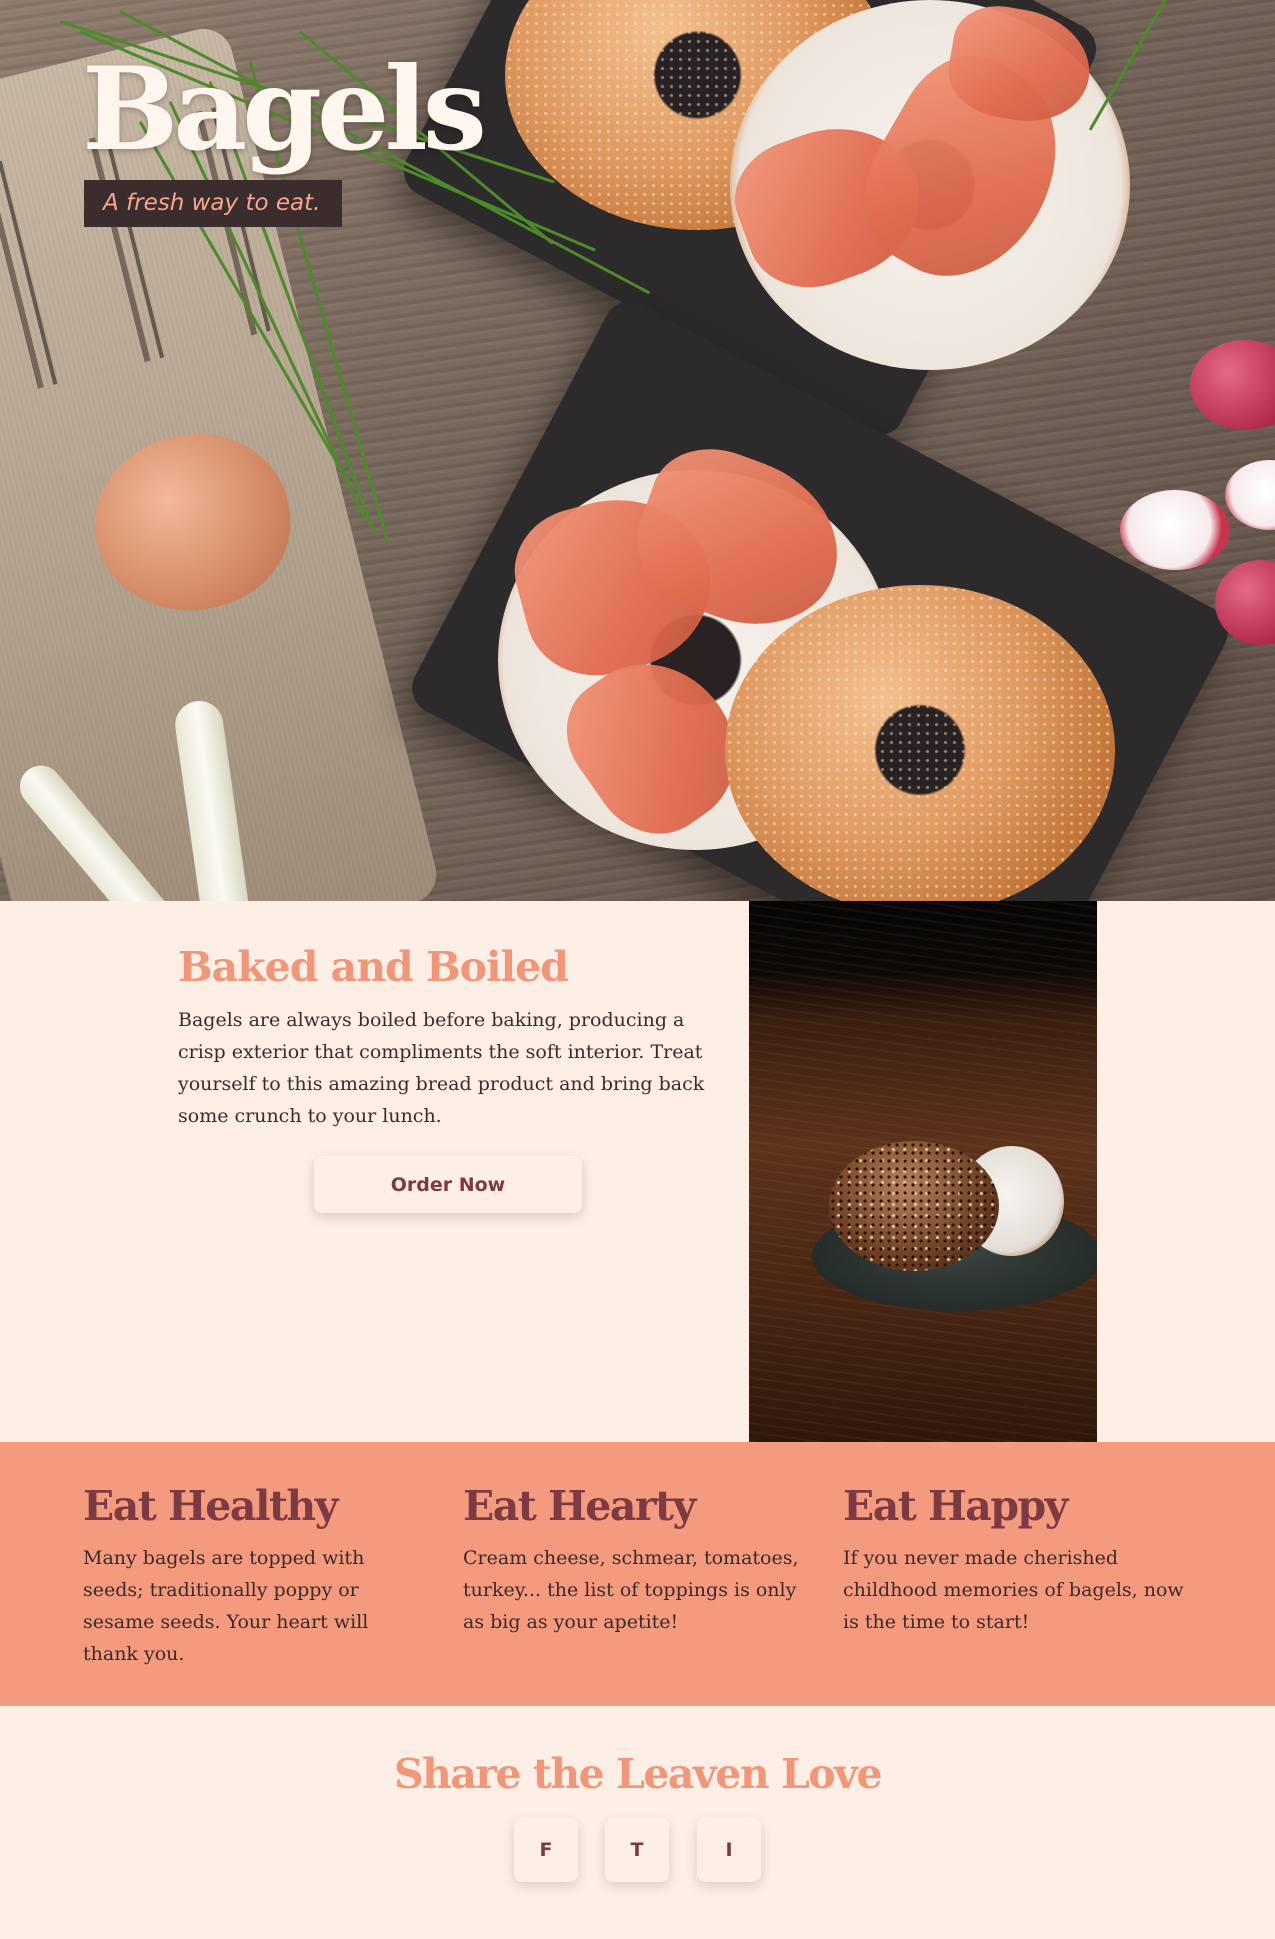 The width and height of the screenshot is (1275, 1939). I want to click on photo-bagel, so click(914, 1206).